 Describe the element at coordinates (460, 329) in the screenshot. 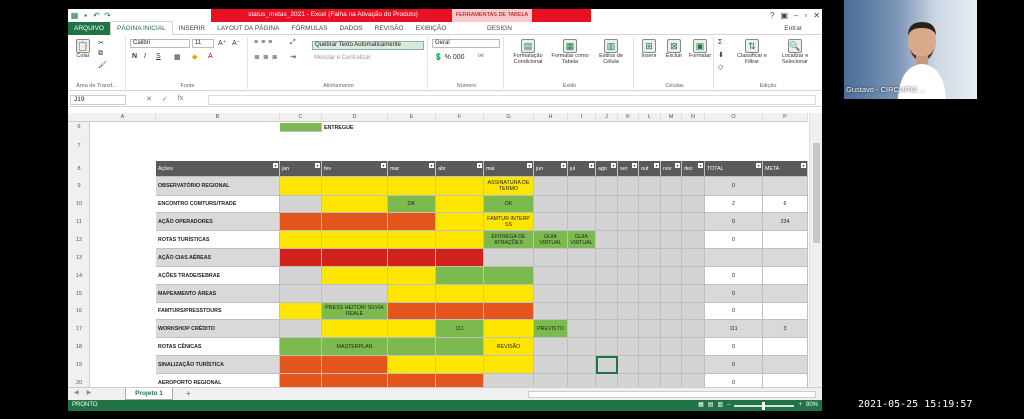

I see `month-cell: 111` at that location.